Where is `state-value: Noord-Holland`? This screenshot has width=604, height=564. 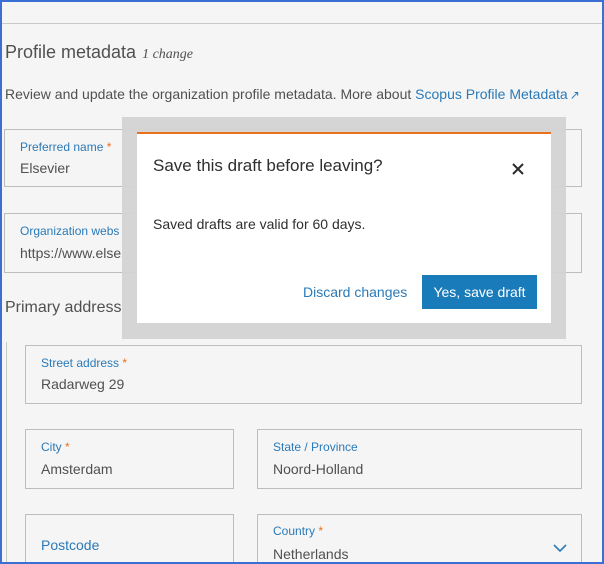
state-value: Noord-Holland is located at coordinates (318, 469).